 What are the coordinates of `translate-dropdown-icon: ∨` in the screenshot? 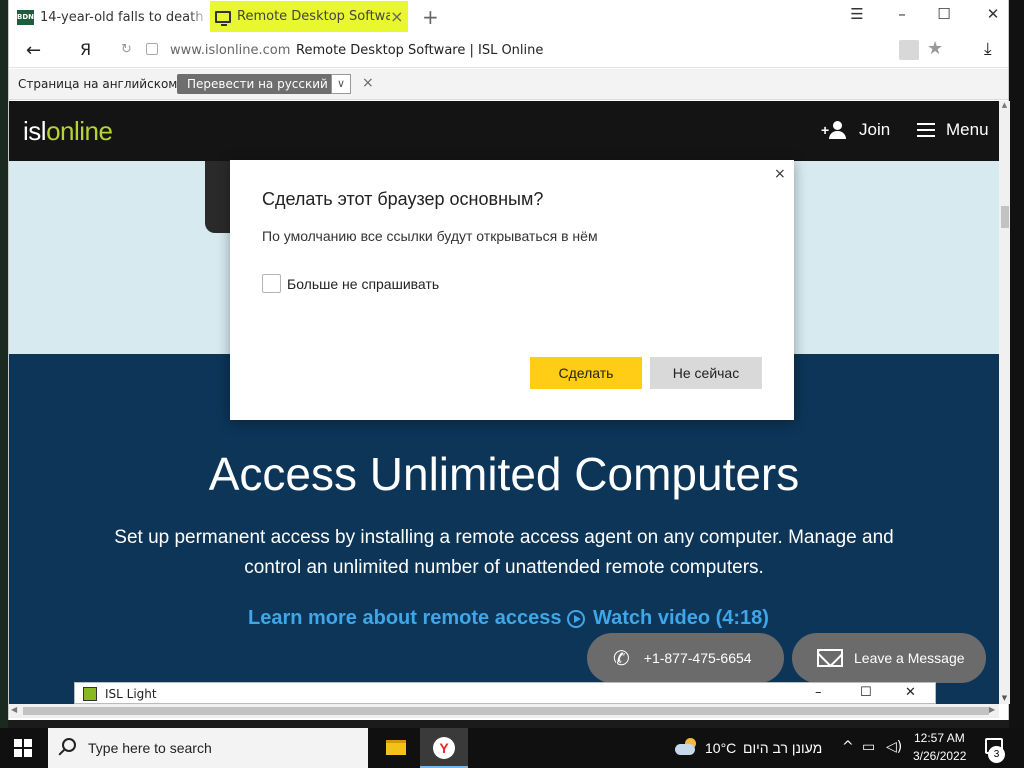 It's located at (341, 84).